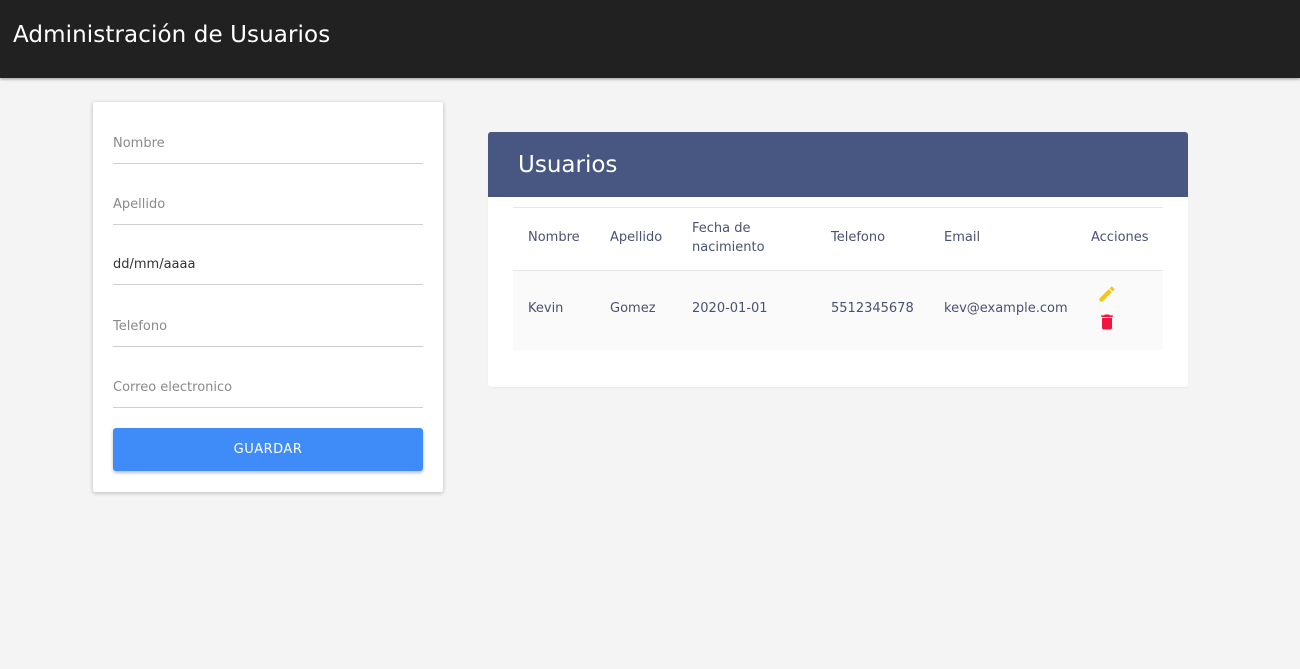 This screenshot has width=1300, height=669. I want to click on column-header-fecha: Fecha de nacimiento, so click(728, 238).